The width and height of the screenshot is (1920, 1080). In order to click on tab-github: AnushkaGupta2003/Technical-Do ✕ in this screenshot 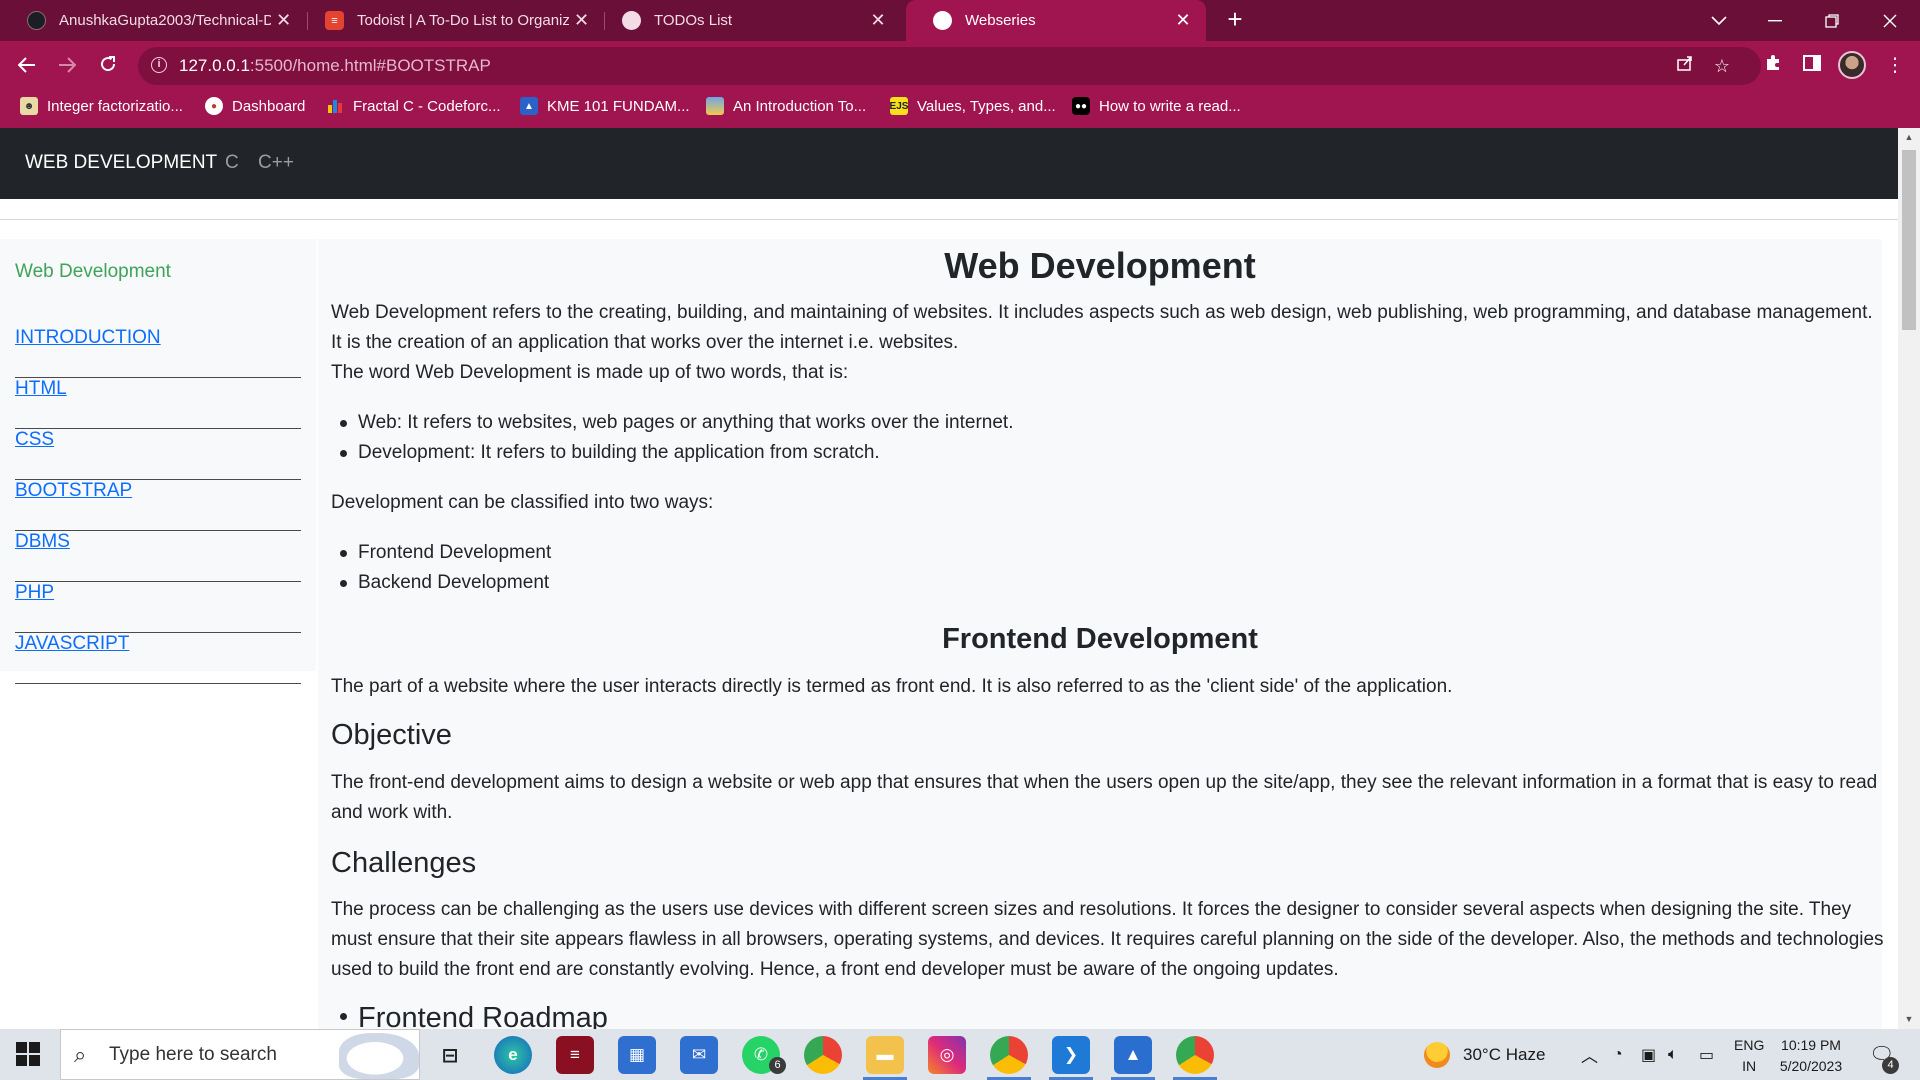, I will do `click(153, 20)`.